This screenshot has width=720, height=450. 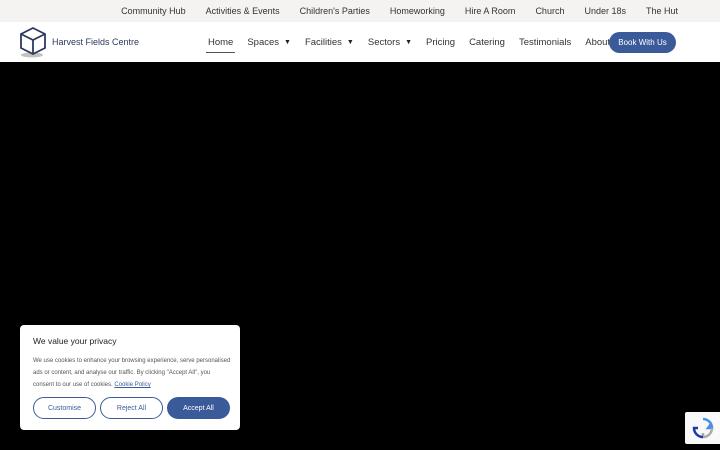 I want to click on reject-all-button: Reject All, so click(x=131, y=408).